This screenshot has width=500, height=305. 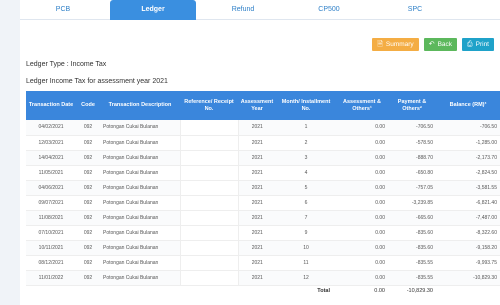 I want to click on summary-button: 🗎 Summary, so click(x=395, y=44).